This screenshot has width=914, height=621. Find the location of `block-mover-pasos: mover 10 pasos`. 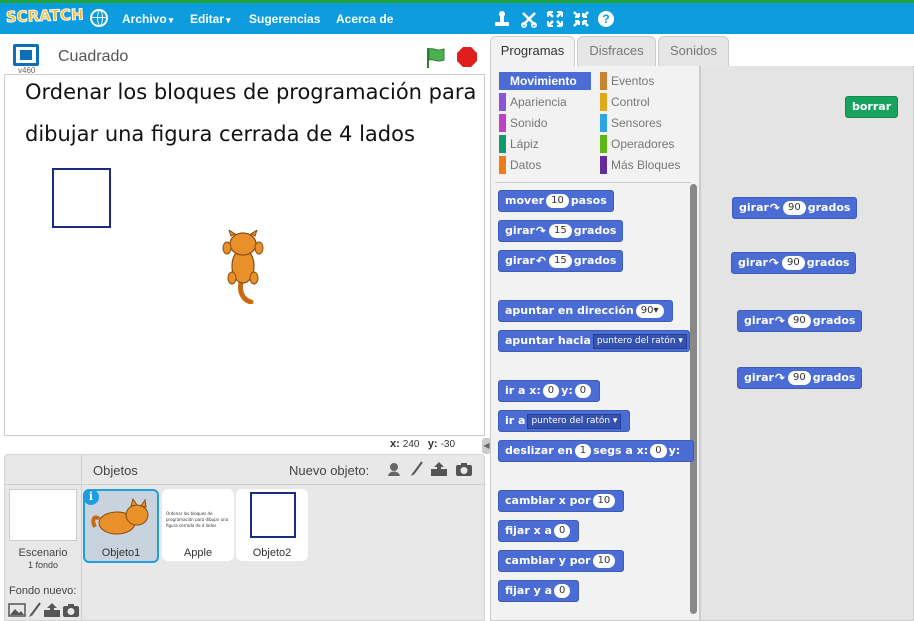

block-mover-pasos: mover 10 pasos is located at coordinates (556, 201).